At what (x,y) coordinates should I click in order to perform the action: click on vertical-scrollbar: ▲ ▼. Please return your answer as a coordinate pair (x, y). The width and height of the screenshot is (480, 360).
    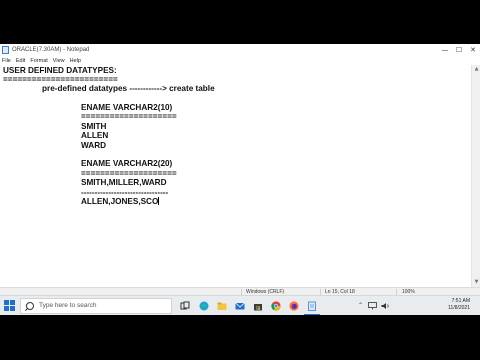
    Looking at the image, I should click on (475, 176).